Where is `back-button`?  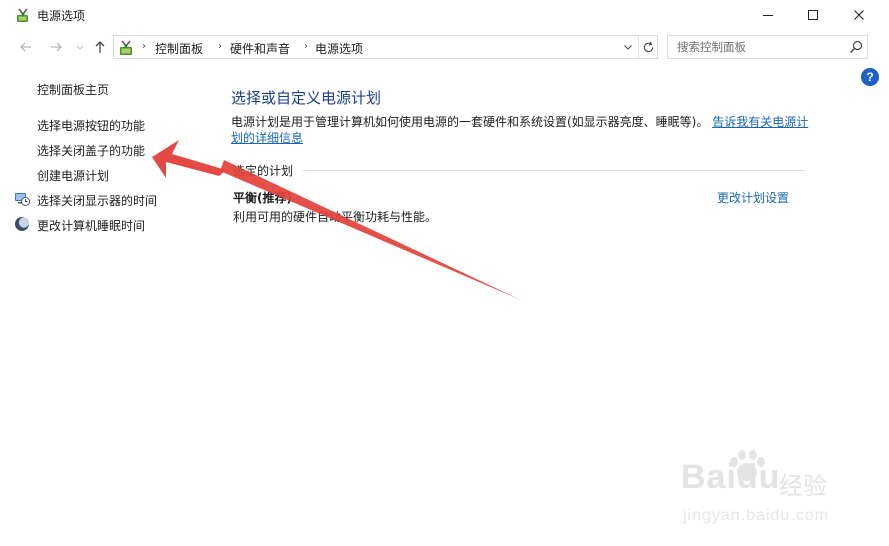
back-button is located at coordinates (26, 47).